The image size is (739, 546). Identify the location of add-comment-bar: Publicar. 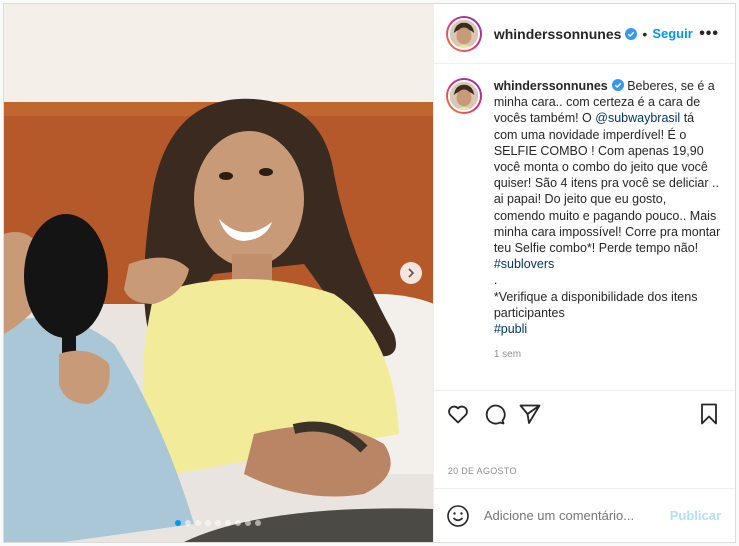
(584, 515).